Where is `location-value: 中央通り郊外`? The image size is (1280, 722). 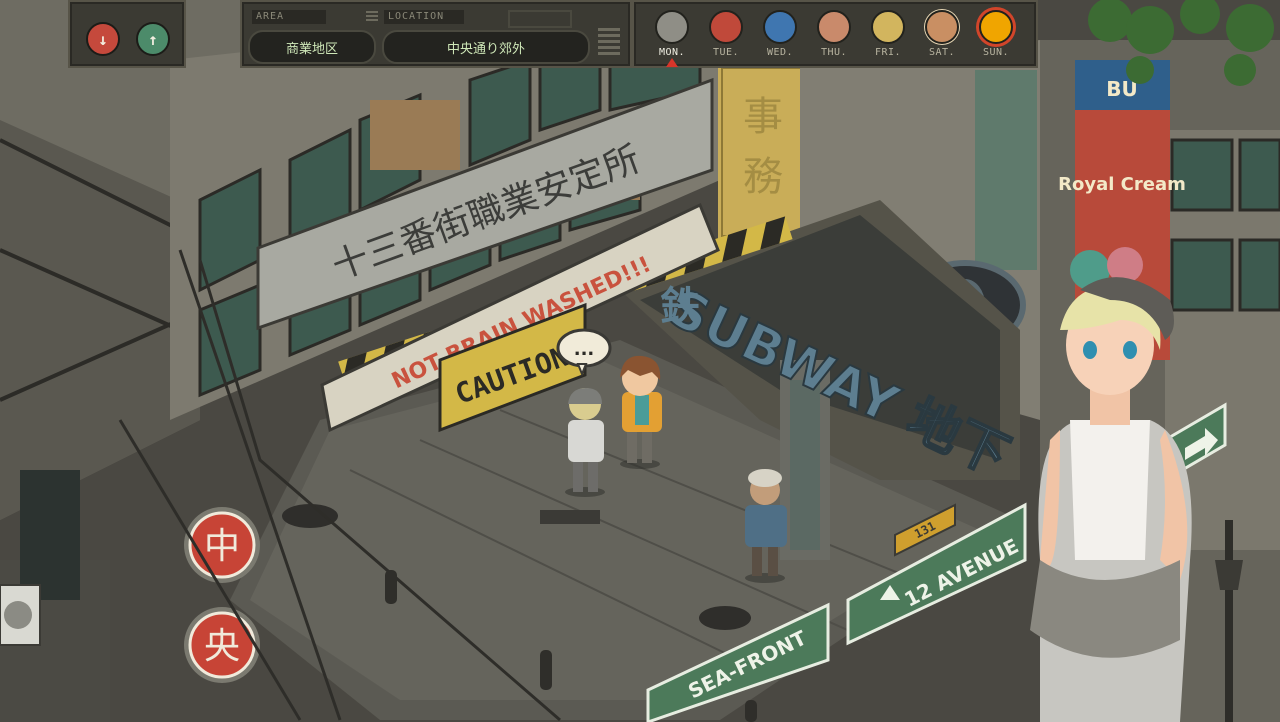
location-value: 中央通り郊外 is located at coordinates (486, 47).